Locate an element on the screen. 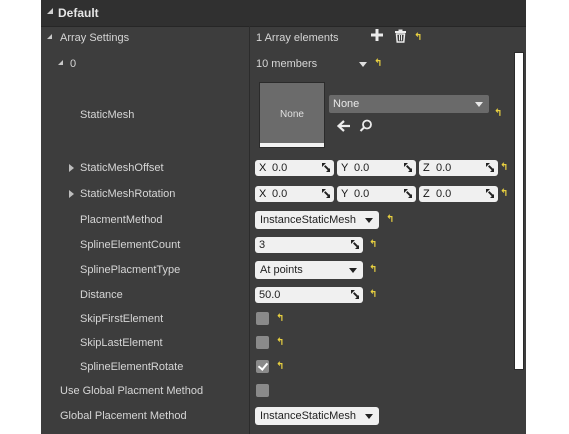 The image size is (569, 434). rotation-x-field: X 0.0 is located at coordinates (294, 194).